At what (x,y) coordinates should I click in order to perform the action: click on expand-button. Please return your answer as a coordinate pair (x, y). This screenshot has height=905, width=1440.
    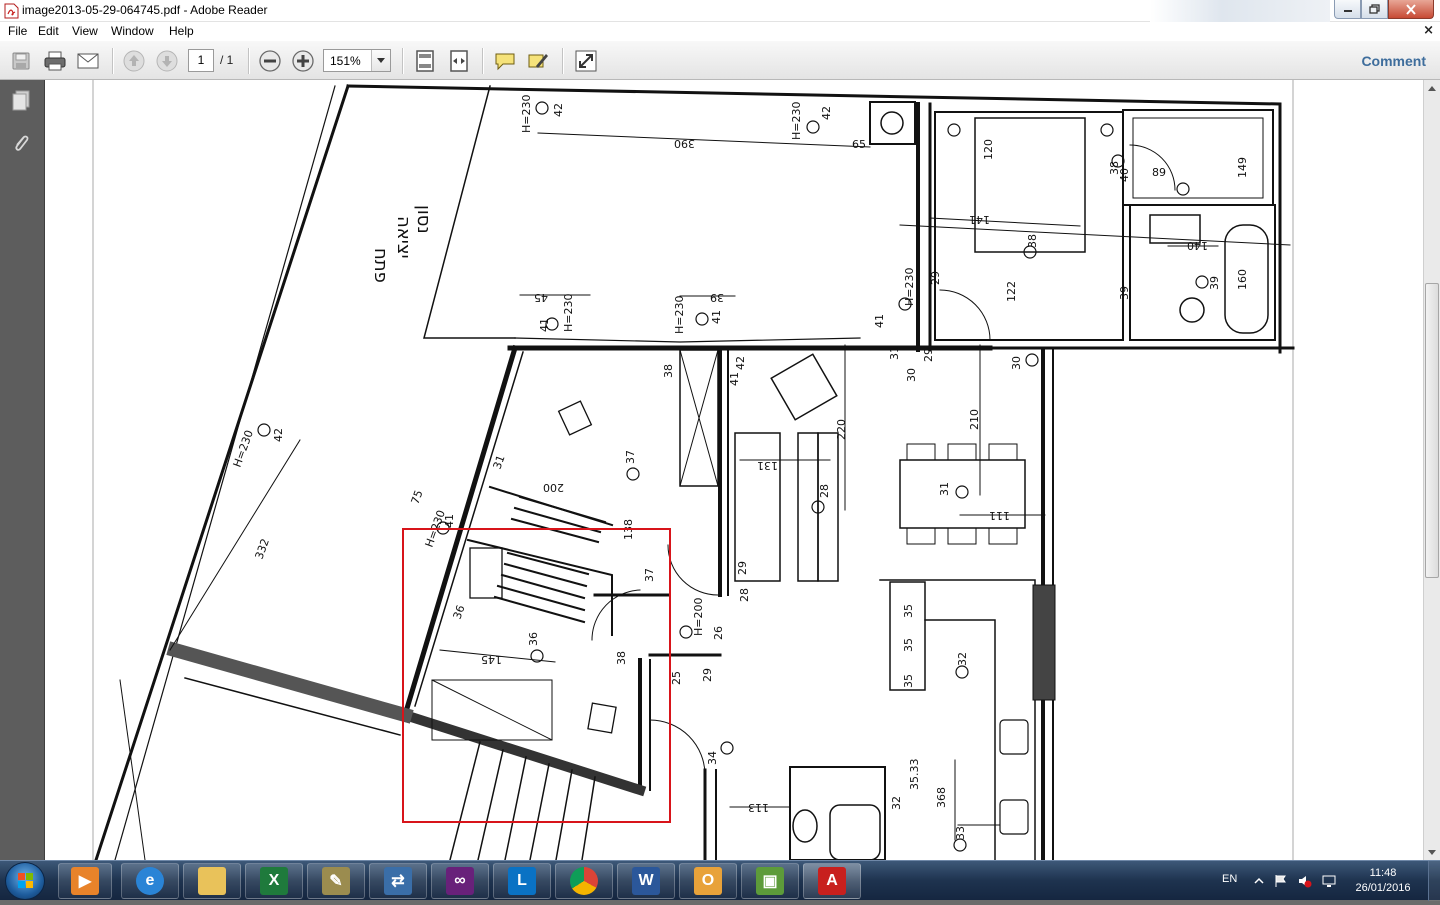
    Looking at the image, I should click on (586, 61).